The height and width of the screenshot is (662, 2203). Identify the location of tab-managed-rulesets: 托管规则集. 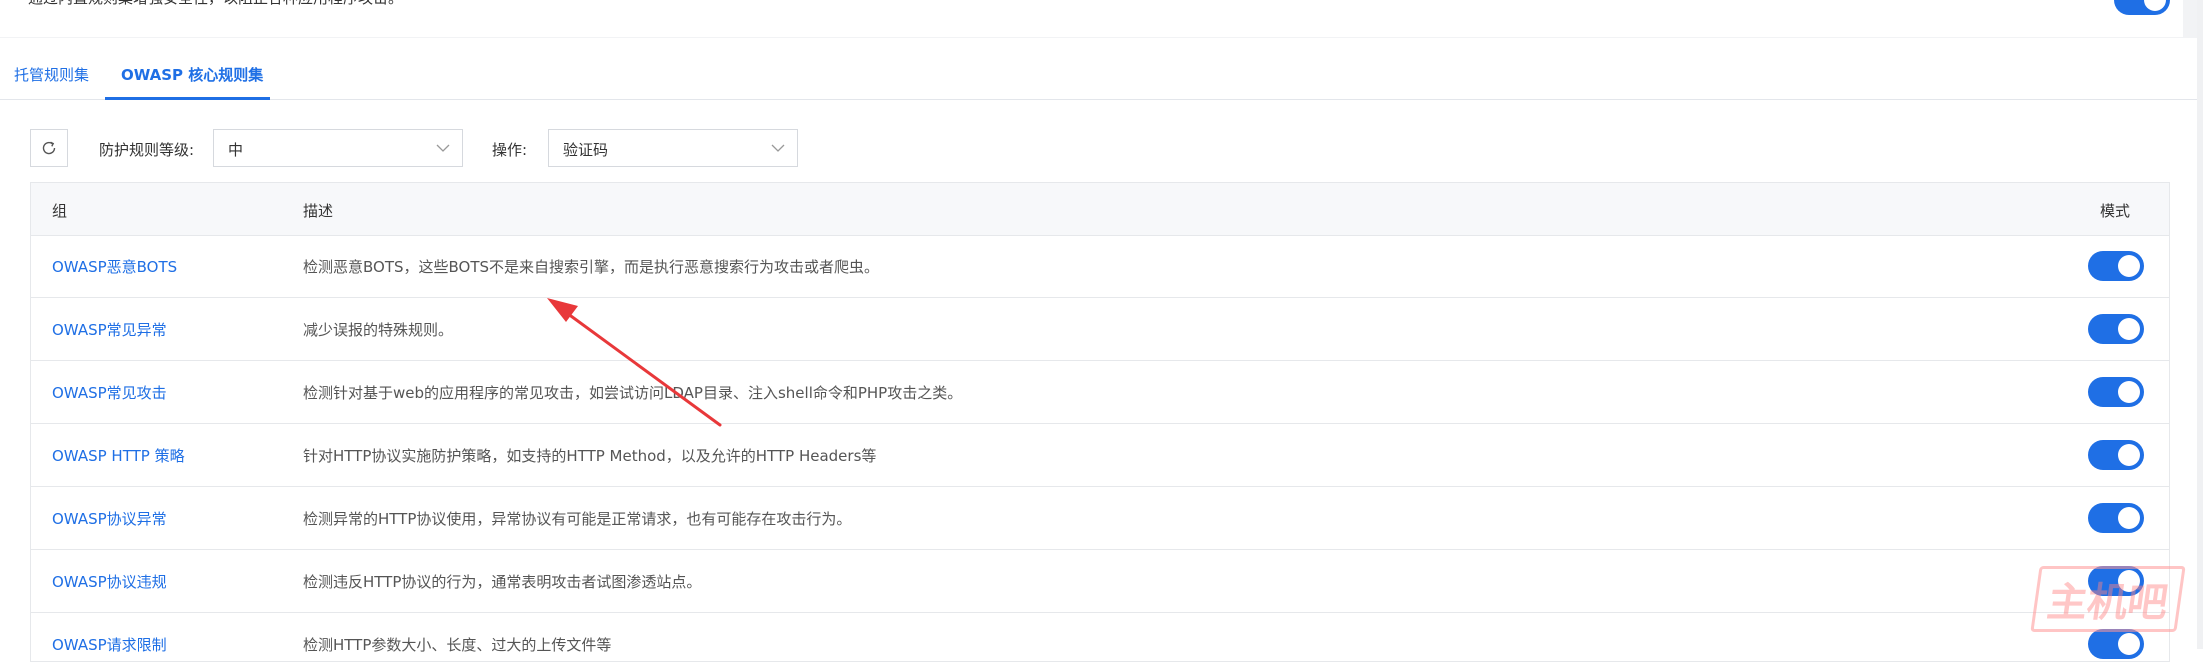
(51, 74).